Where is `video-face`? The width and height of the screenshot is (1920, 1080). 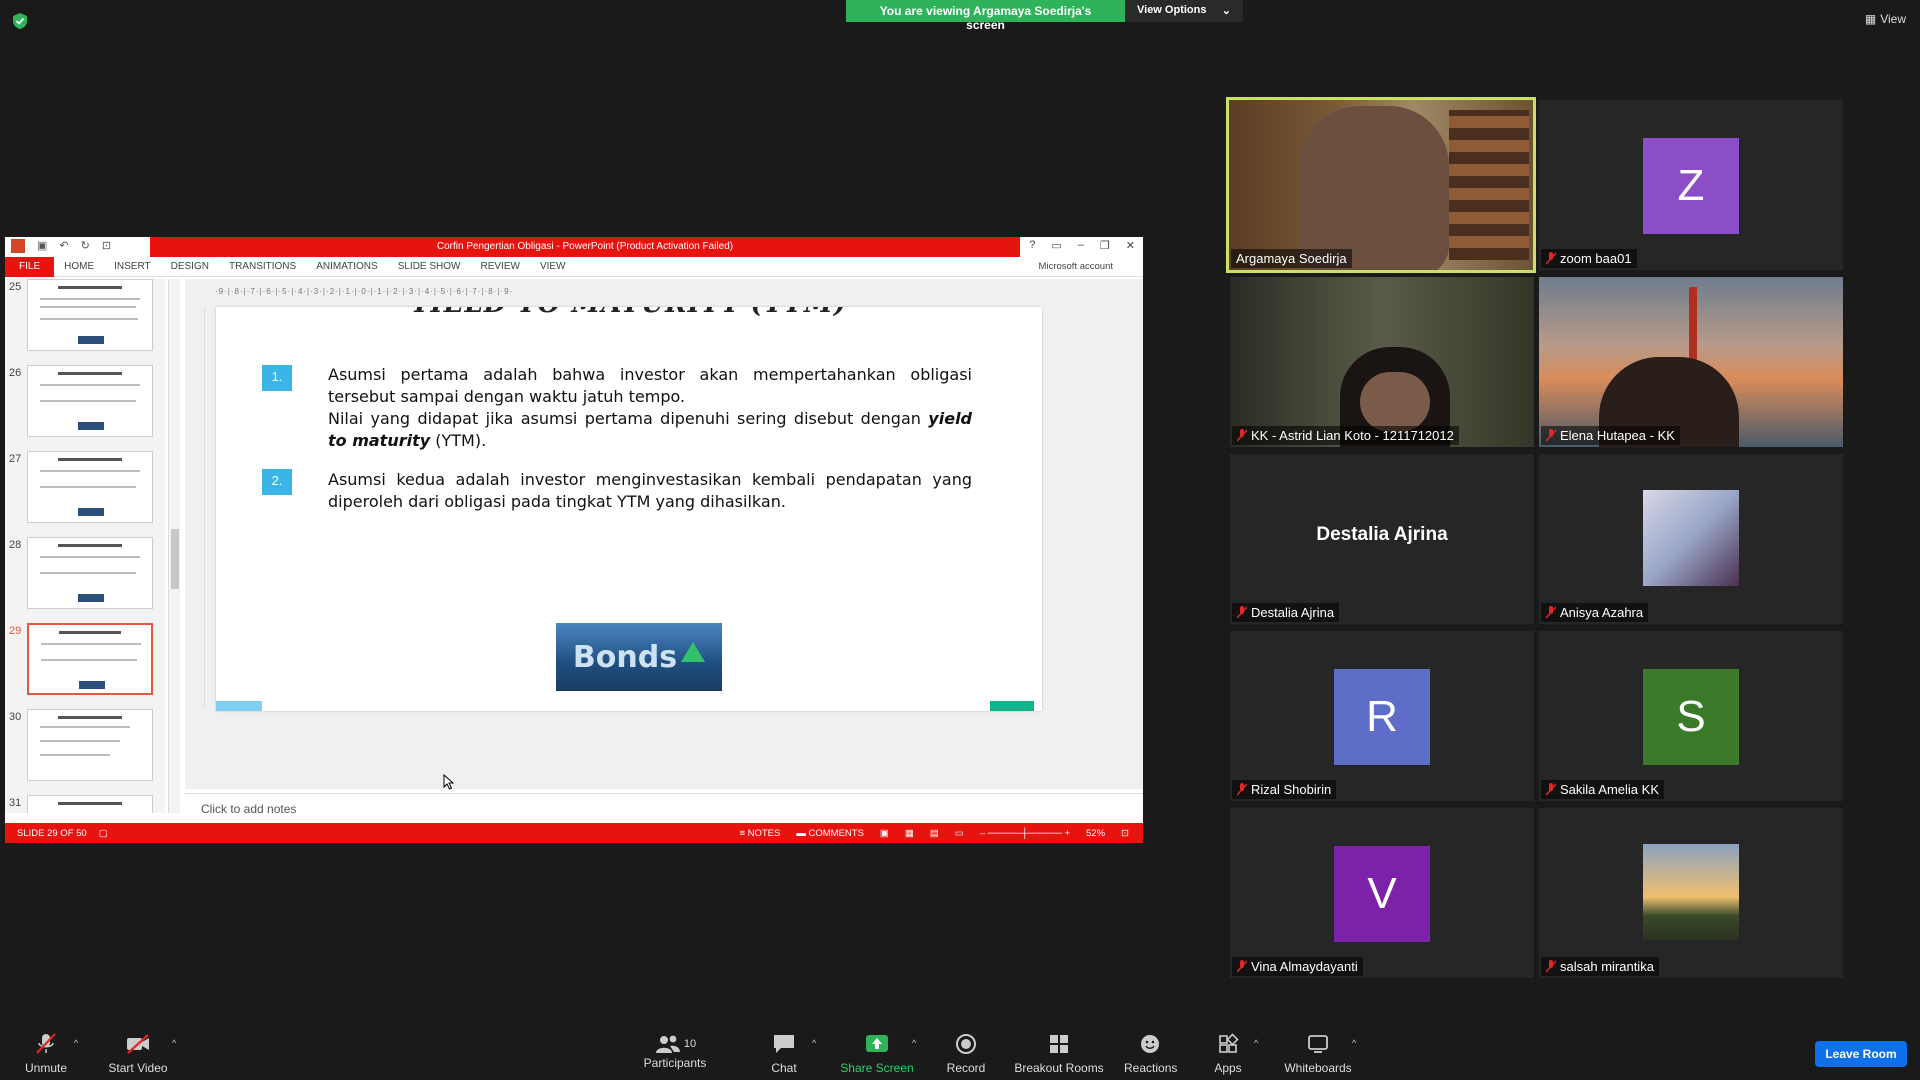
video-face is located at coordinates (1395, 402).